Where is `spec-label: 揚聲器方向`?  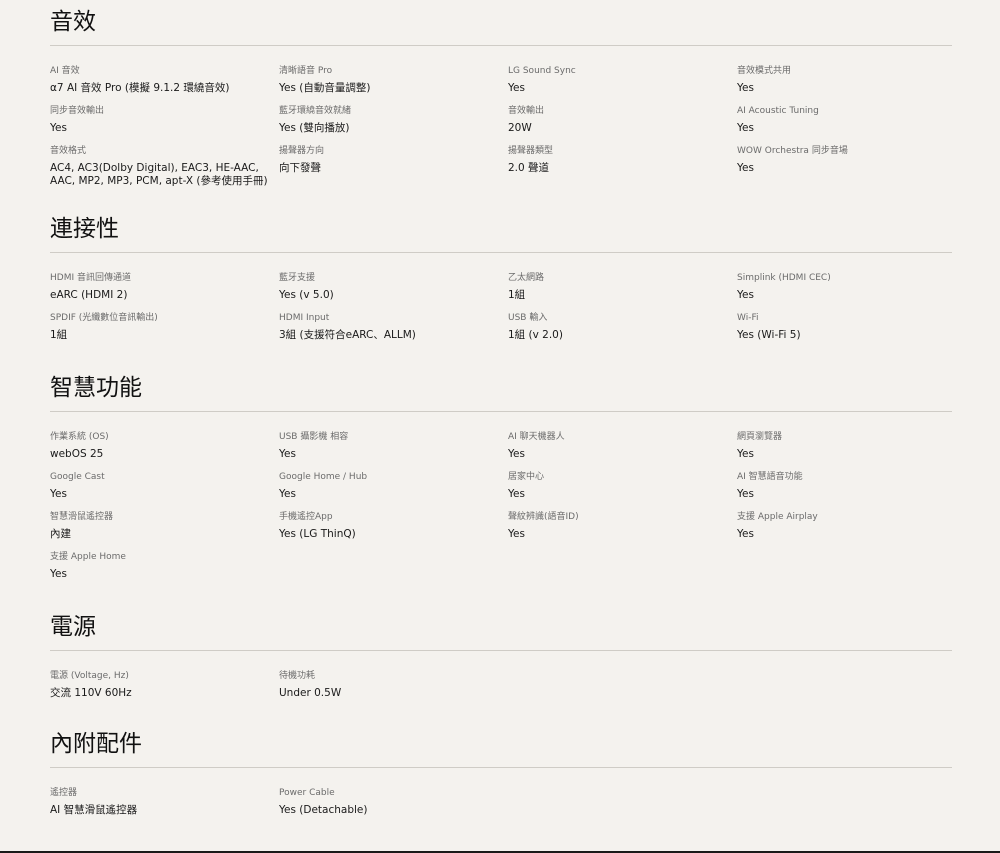 spec-label: 揚聲器方向 is located at coordinates (302, 151).